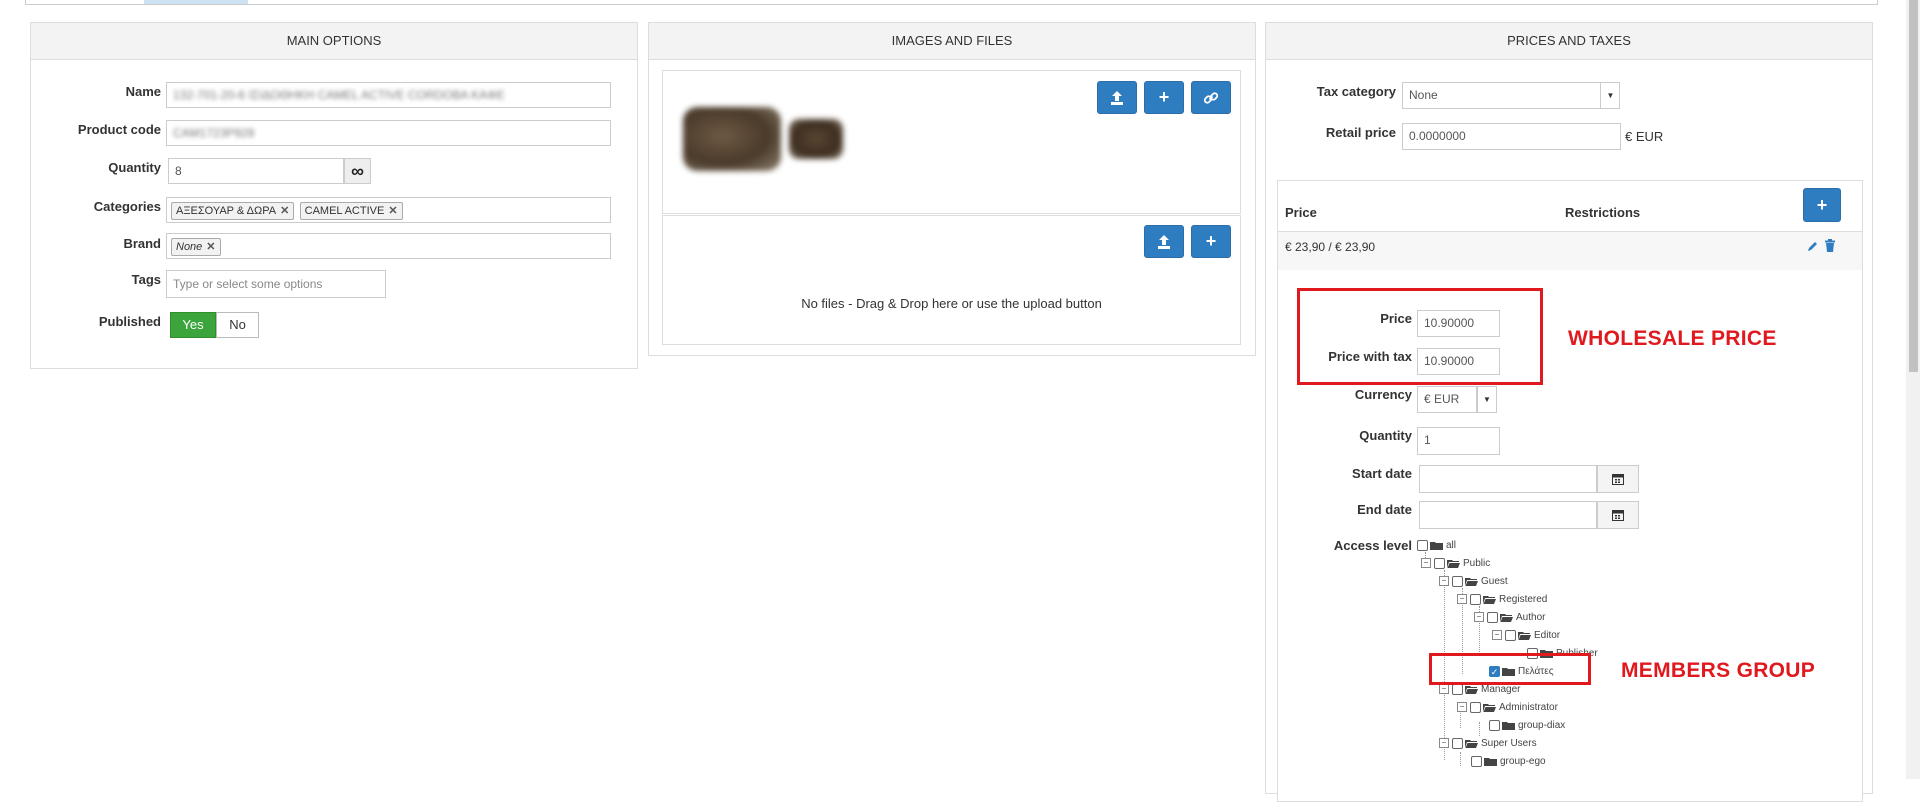  What do you see at coordinates (256, 171) in the screenshot?
I see `quantity-field: 8` at bounding box center [256, 171].